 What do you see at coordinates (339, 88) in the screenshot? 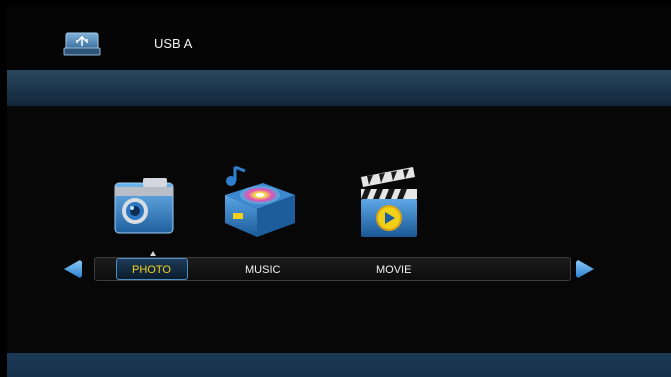
I see `header-band` at bounding box center [339, 88].